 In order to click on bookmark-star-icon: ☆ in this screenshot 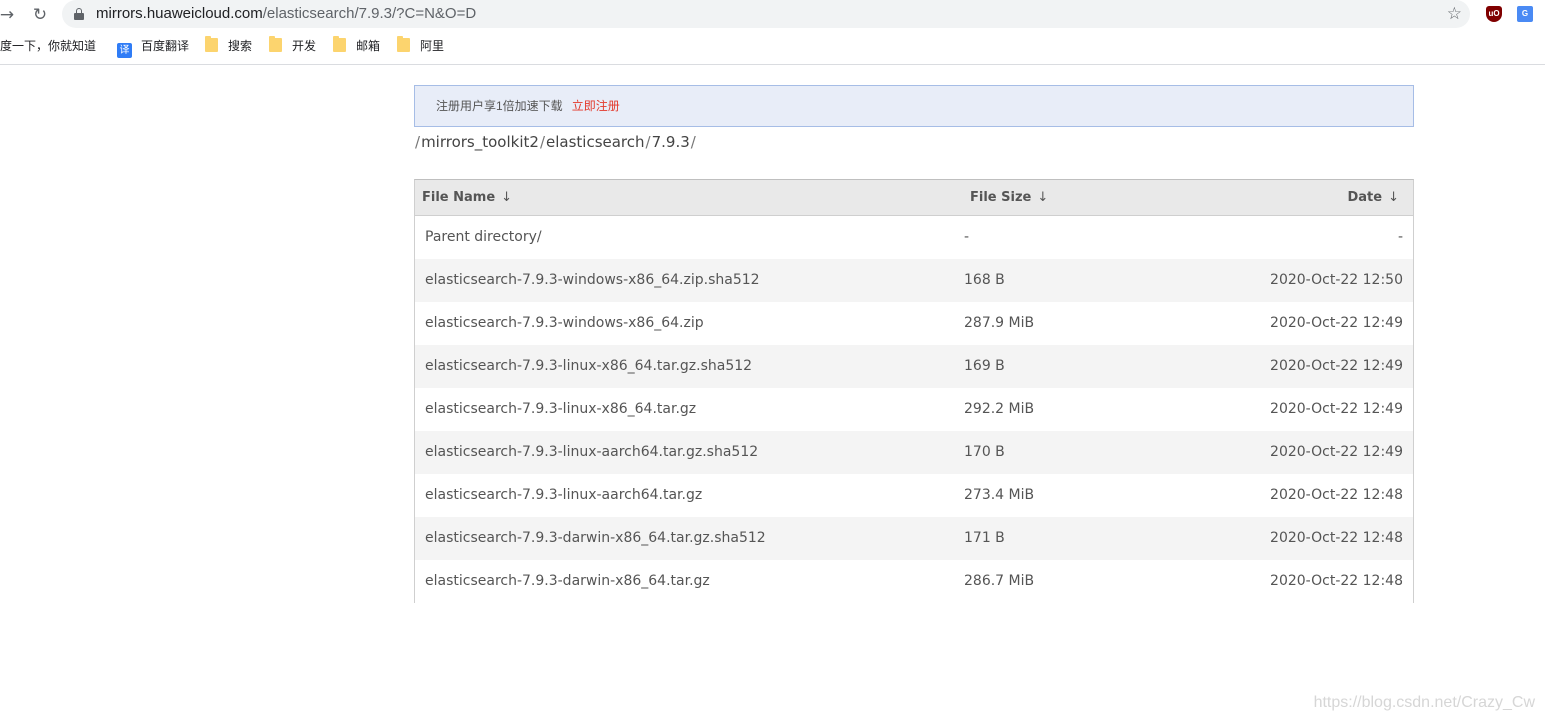, I will do `click(1454, 14)`.